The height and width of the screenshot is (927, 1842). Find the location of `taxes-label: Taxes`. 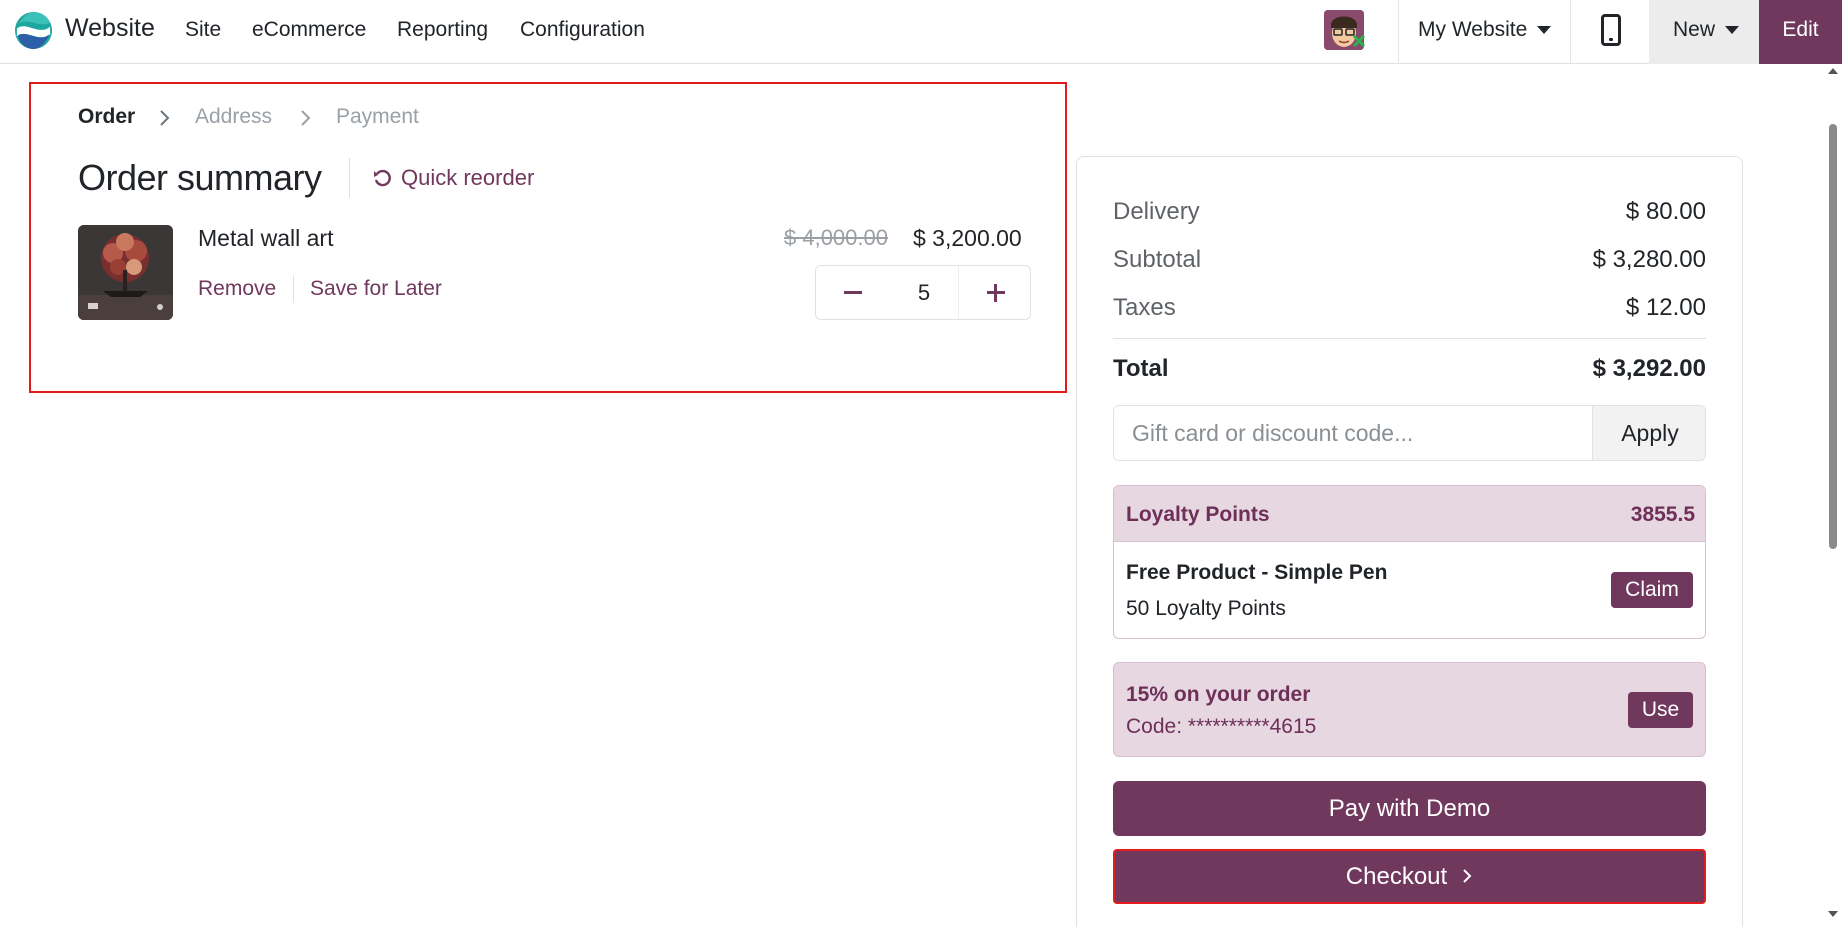

taxes-label: Taxes is located at coordinates (1144, 307).